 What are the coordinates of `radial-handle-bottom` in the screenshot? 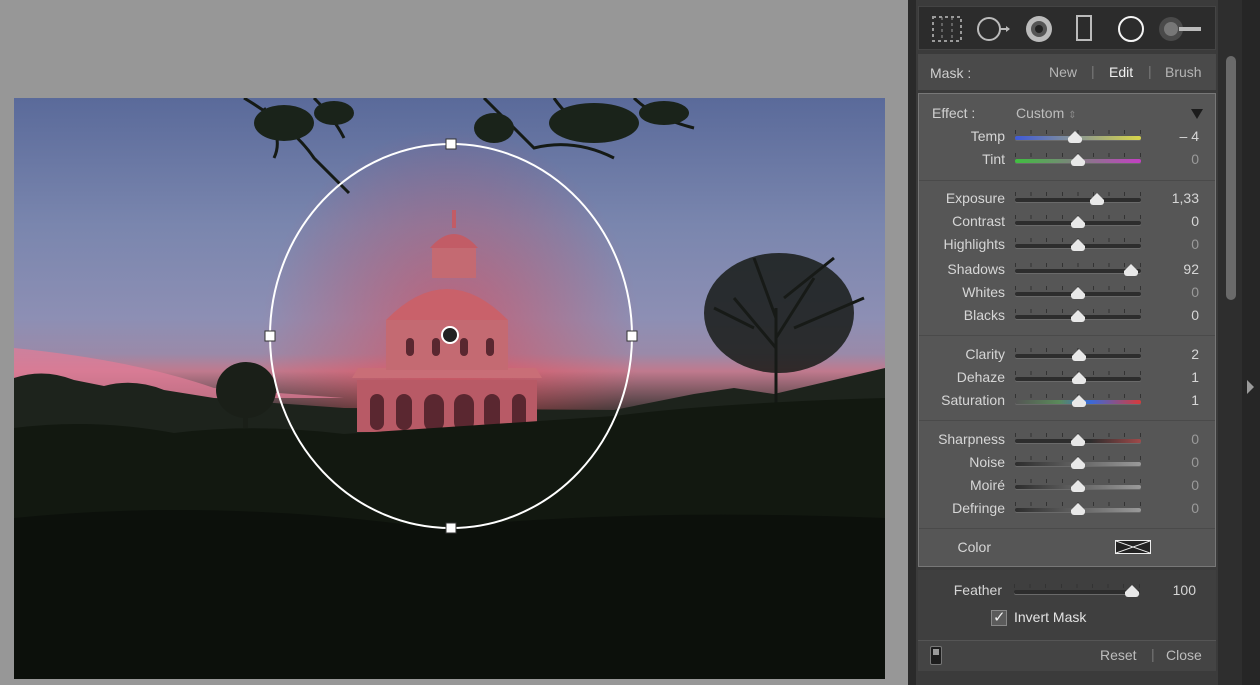 It's located at (451, 528).